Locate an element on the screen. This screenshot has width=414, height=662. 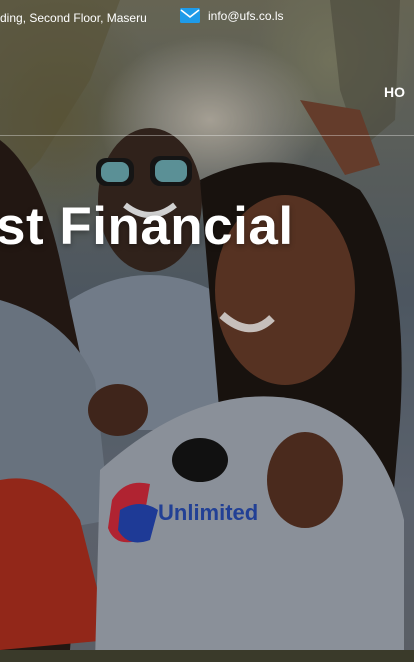
envelope-icon is located at coordinates (190, 15).